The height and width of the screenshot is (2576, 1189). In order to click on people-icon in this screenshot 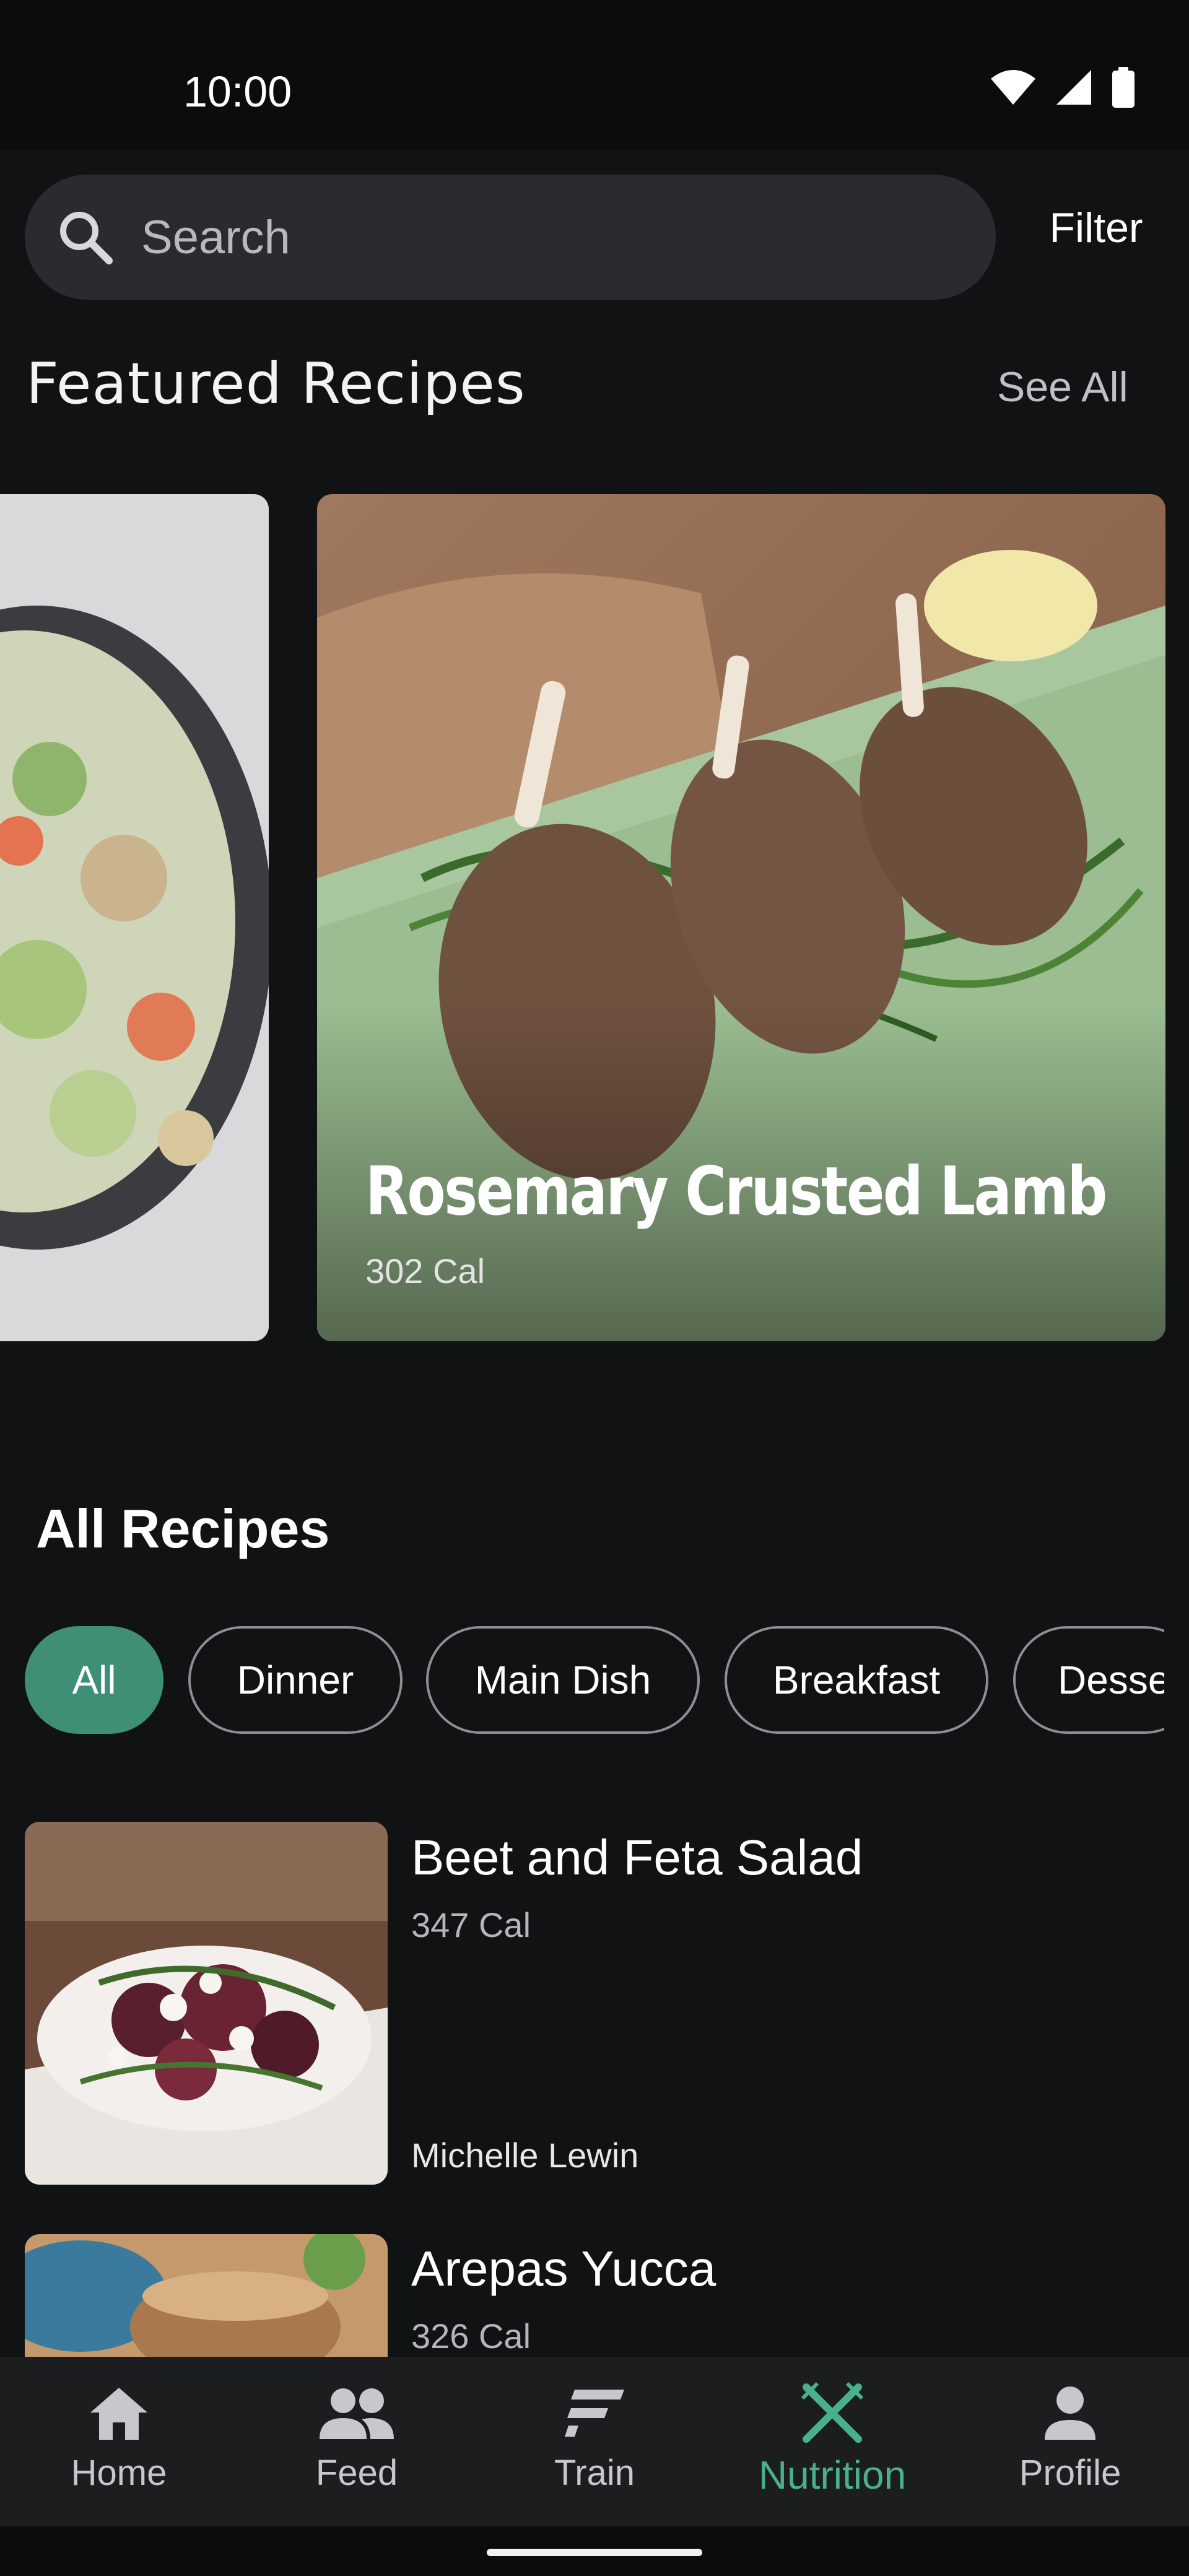, I will do `click(357, 2413)`.